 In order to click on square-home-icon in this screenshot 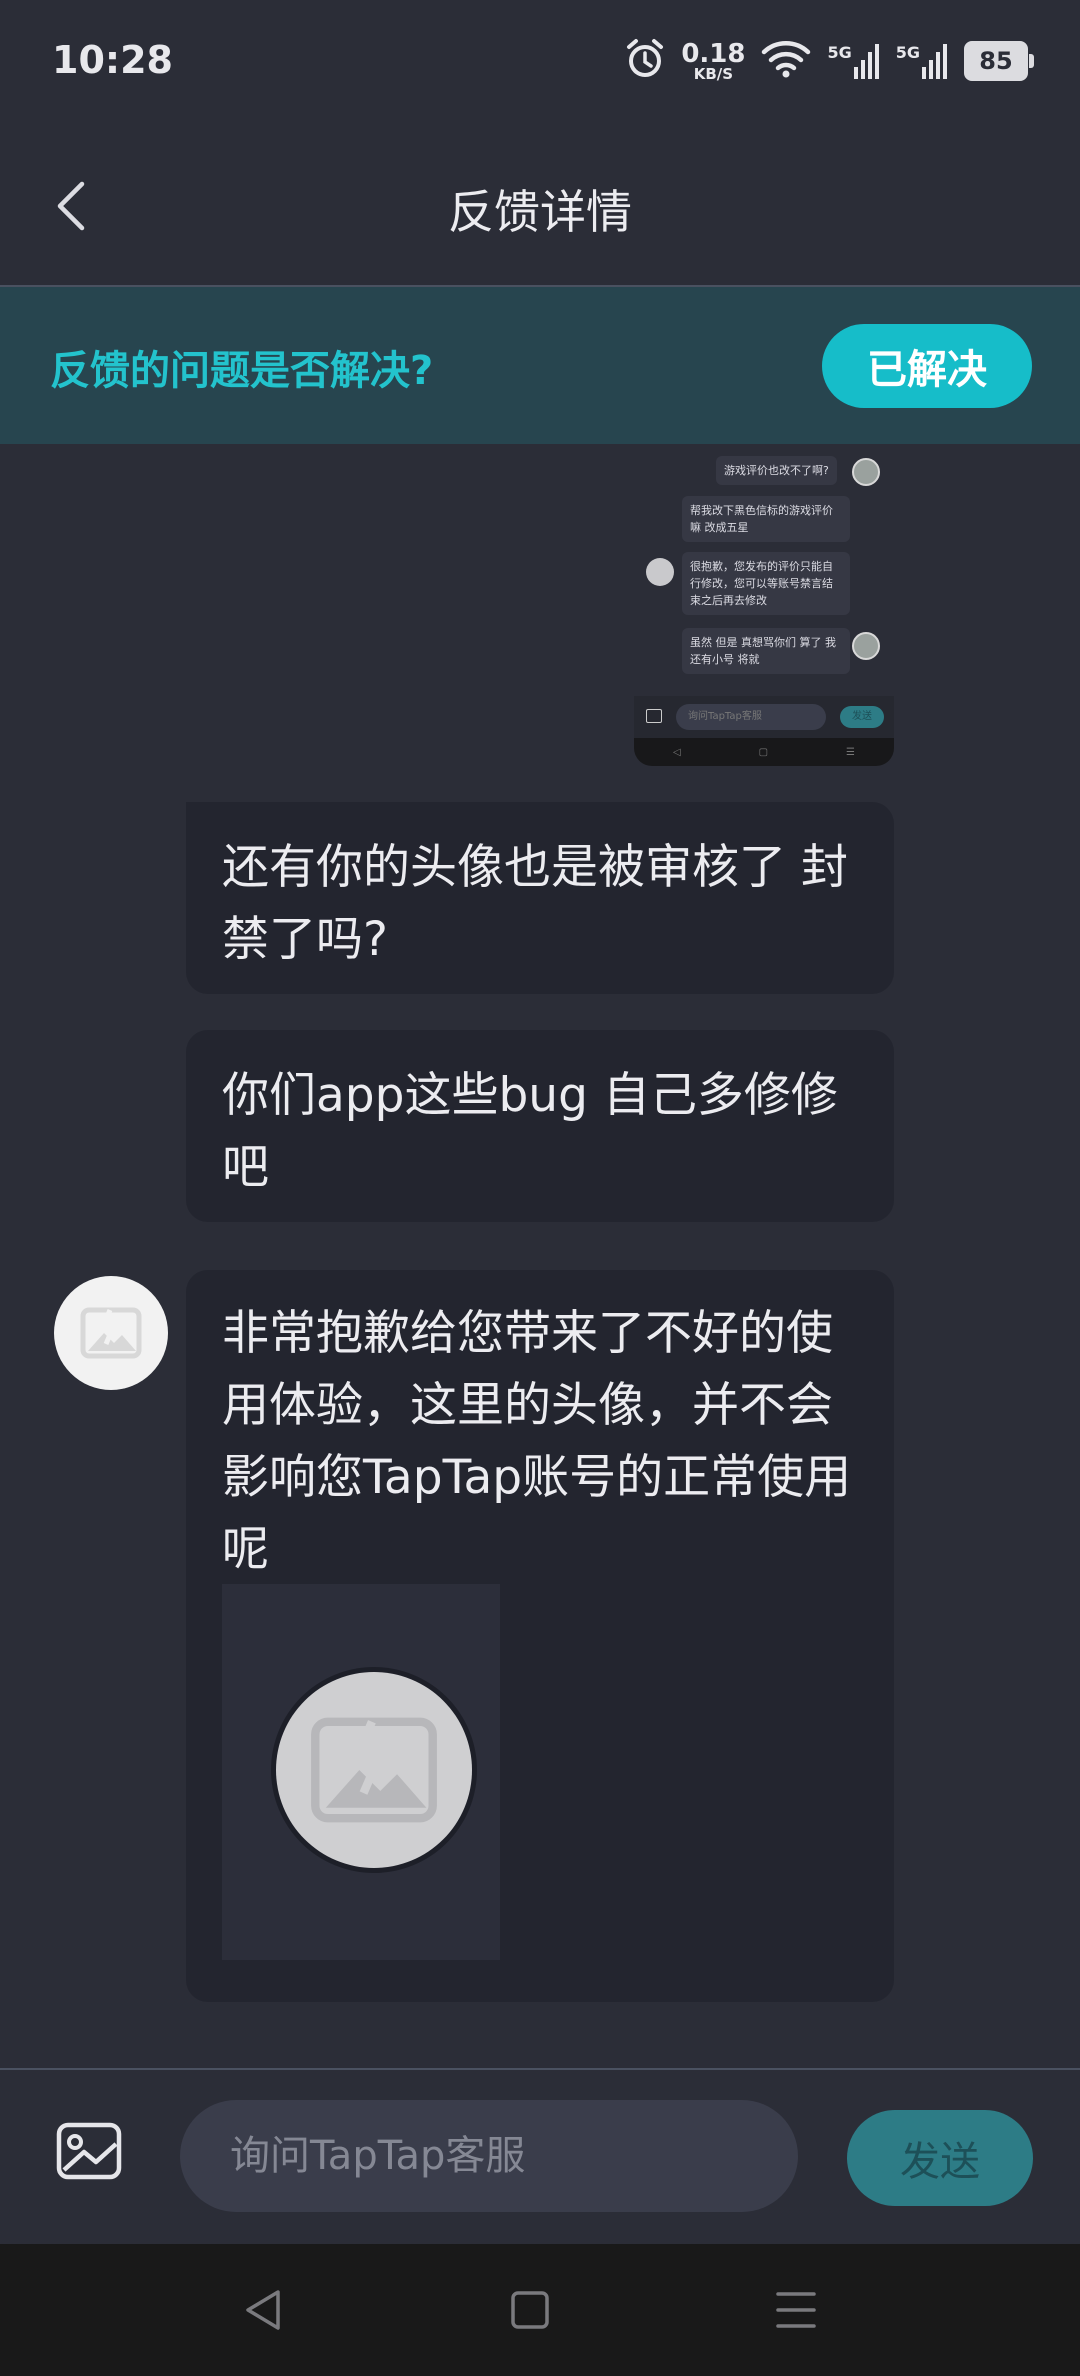, I will do `click(530, 2310)`.